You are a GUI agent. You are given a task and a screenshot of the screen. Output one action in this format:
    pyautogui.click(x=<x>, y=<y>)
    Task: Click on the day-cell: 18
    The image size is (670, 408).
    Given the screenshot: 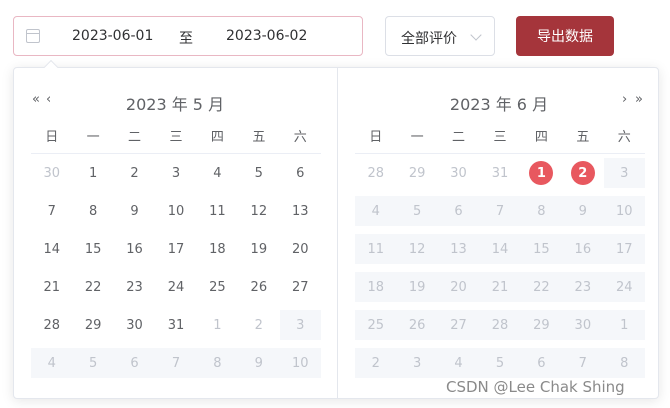 What is the action you would take?
    pyautogui.click(x=217, y=249)
    